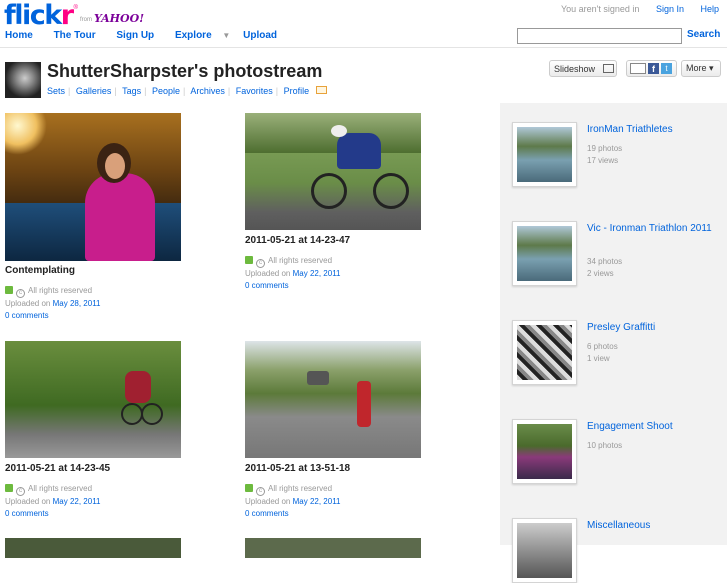  Describe the element at coordinates (119, 18) in the screenshot. I see `yahoo-logo: YAHOO!` at that location.